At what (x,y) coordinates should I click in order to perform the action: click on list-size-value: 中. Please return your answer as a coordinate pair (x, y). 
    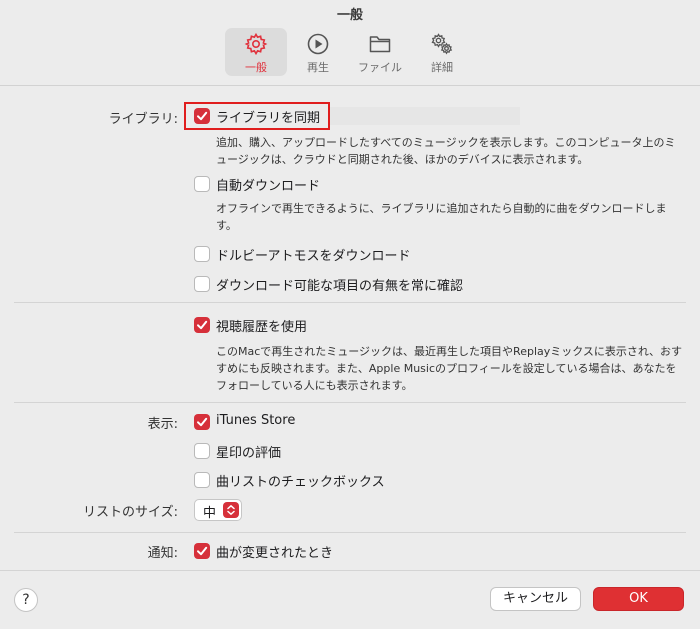
    Looking at the image, I should click on (210, 513).